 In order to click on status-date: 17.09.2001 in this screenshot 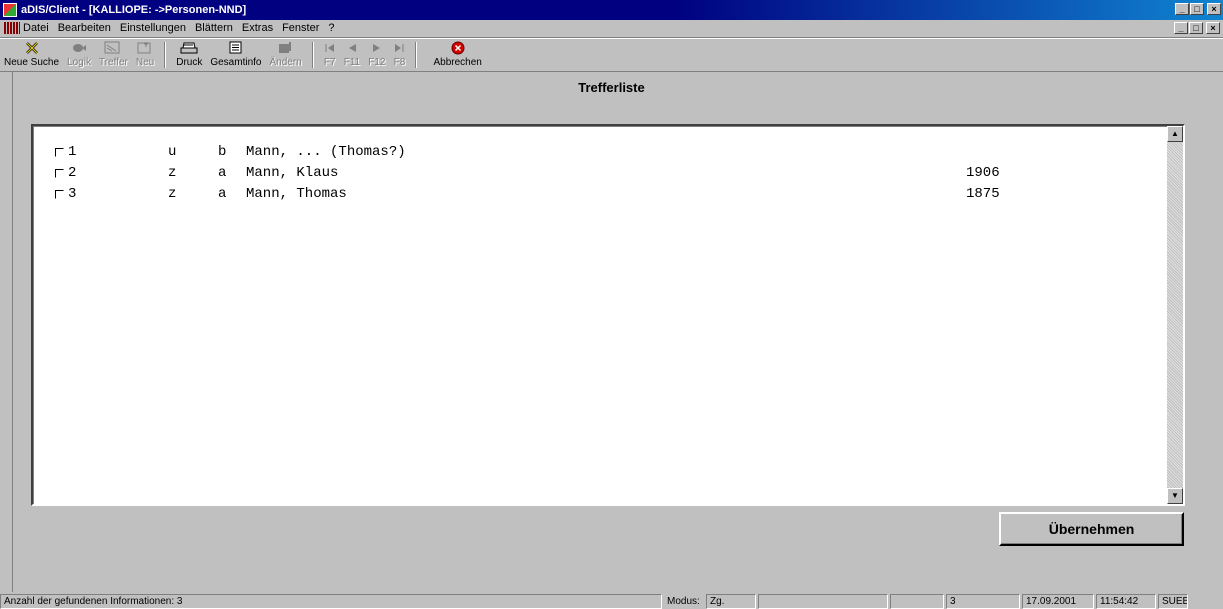, I will do `click(1058, 601)`.